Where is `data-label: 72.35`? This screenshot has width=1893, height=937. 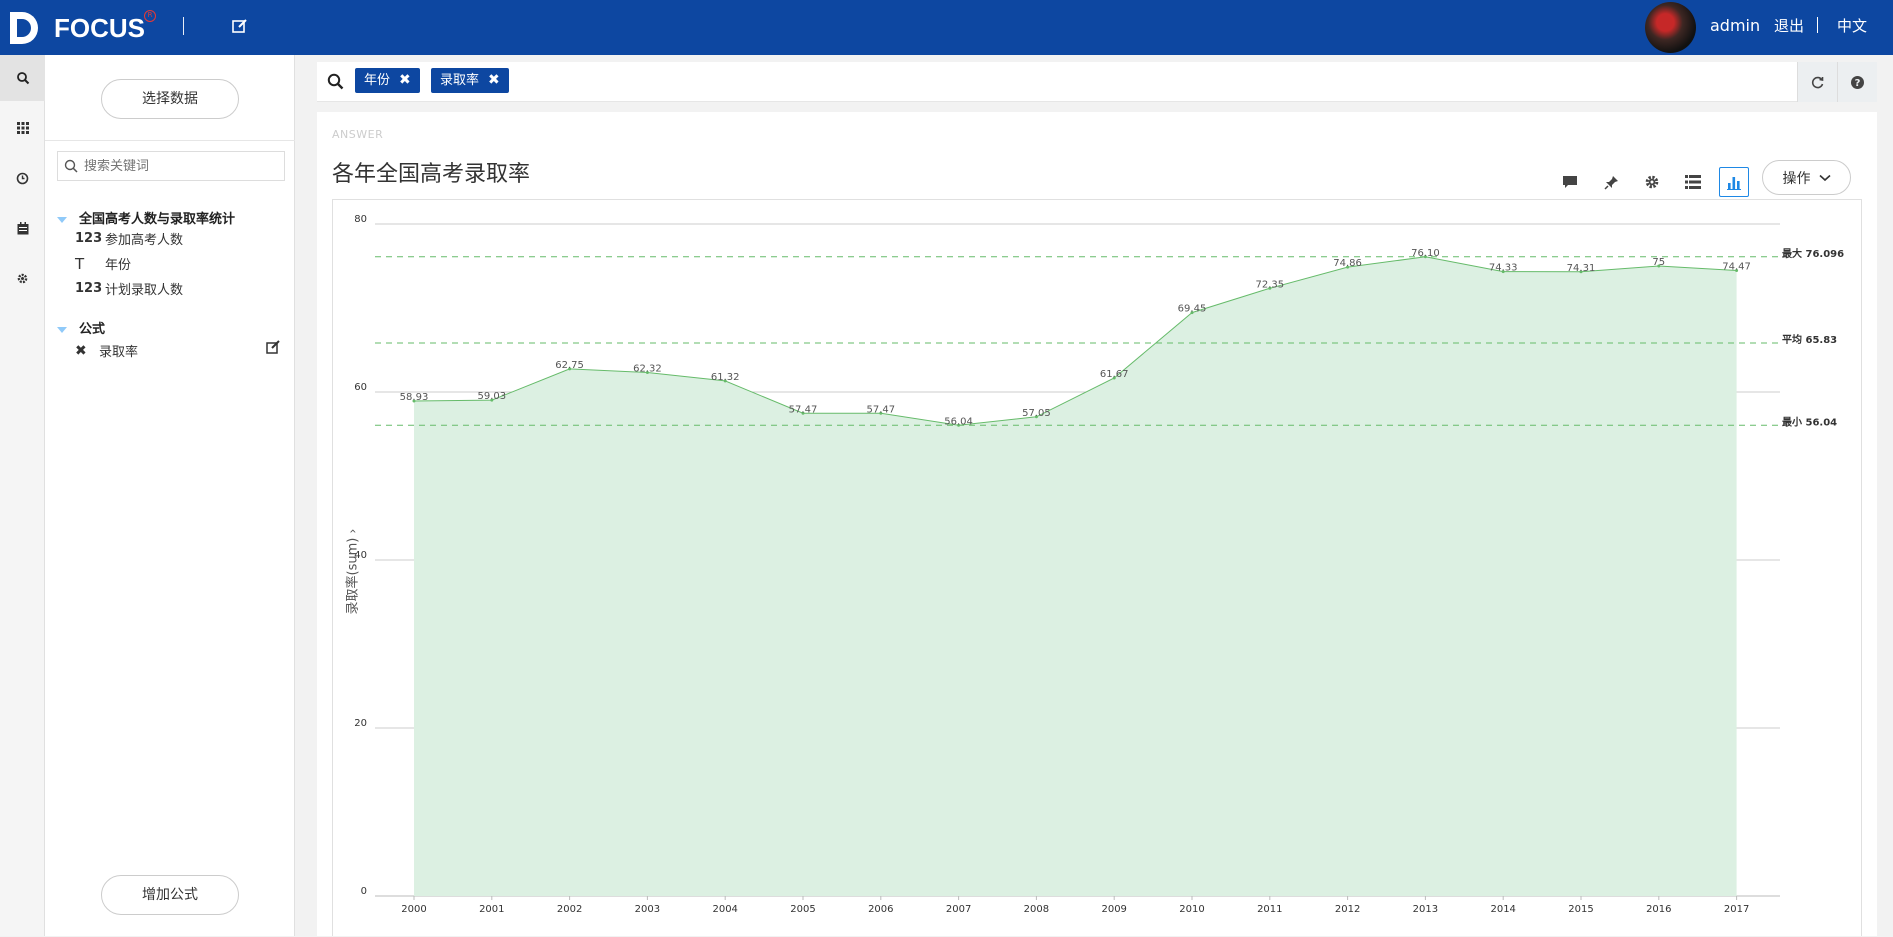 data-label: 72.35 is located at coordinates (1269, 284).